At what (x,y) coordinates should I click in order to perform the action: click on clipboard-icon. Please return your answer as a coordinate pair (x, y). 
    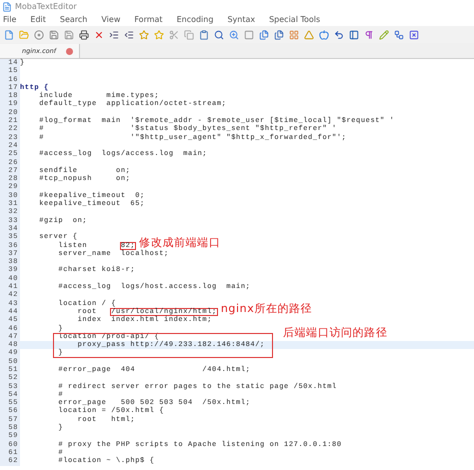
    Looking at the image, I should click on (204, 35).